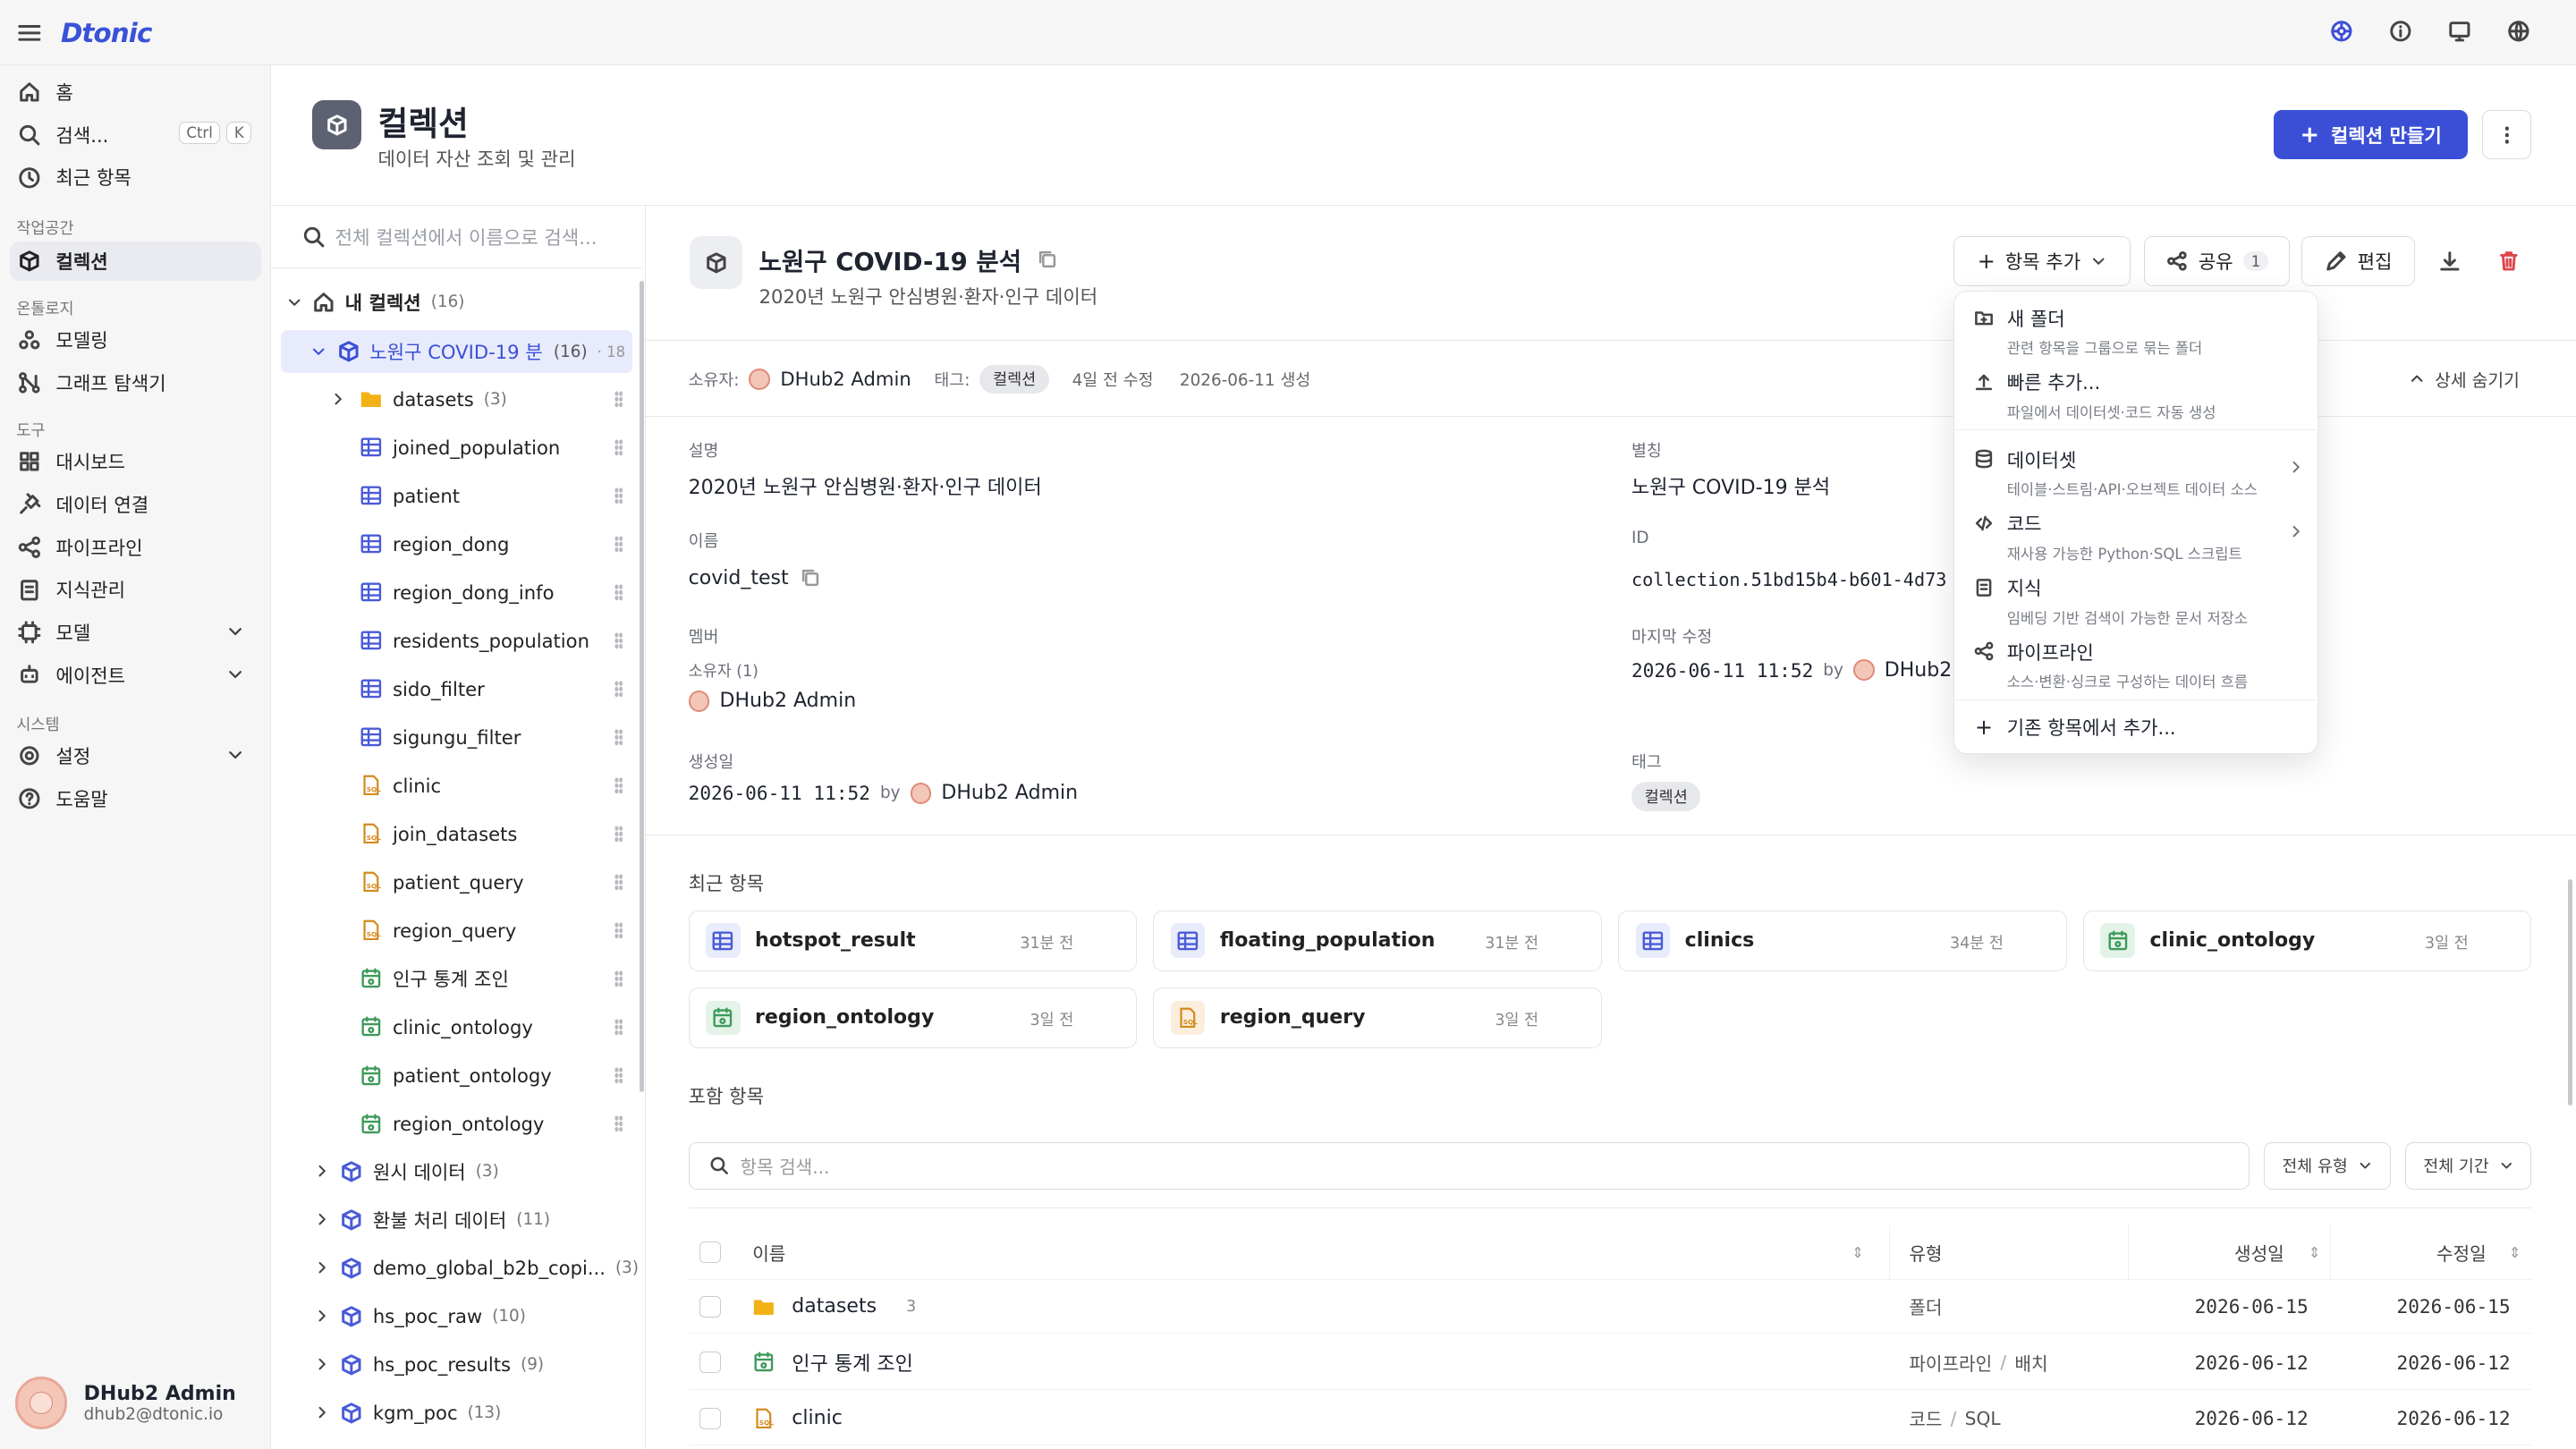  Describe the element at coordinates (1610, 1307) in the screenshot. I see `table-row: datasets 3 폴더 2026-06-15 2026-06-15` at that location.